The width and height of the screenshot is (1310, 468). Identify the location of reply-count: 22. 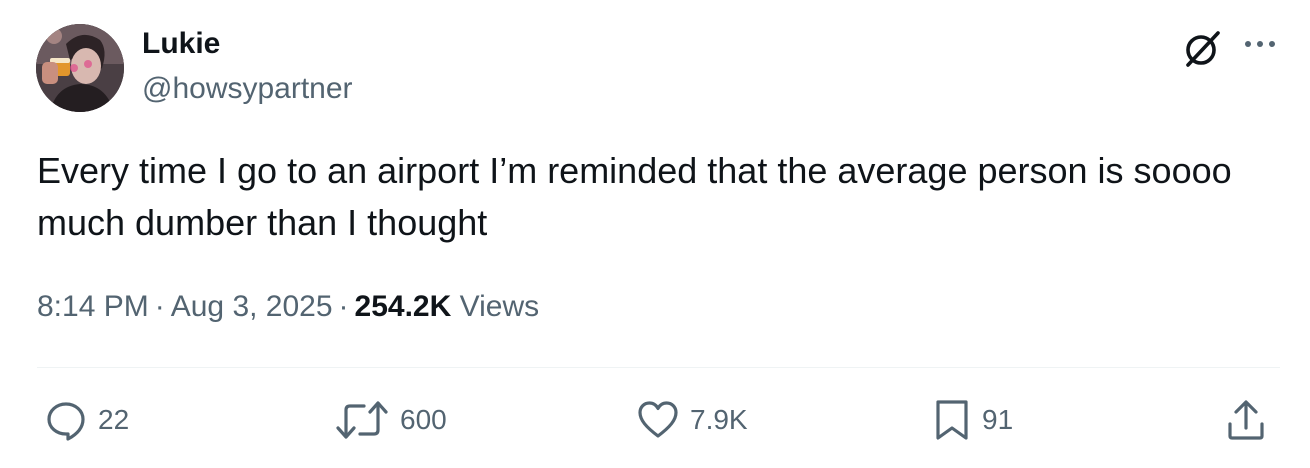
(114, 419).